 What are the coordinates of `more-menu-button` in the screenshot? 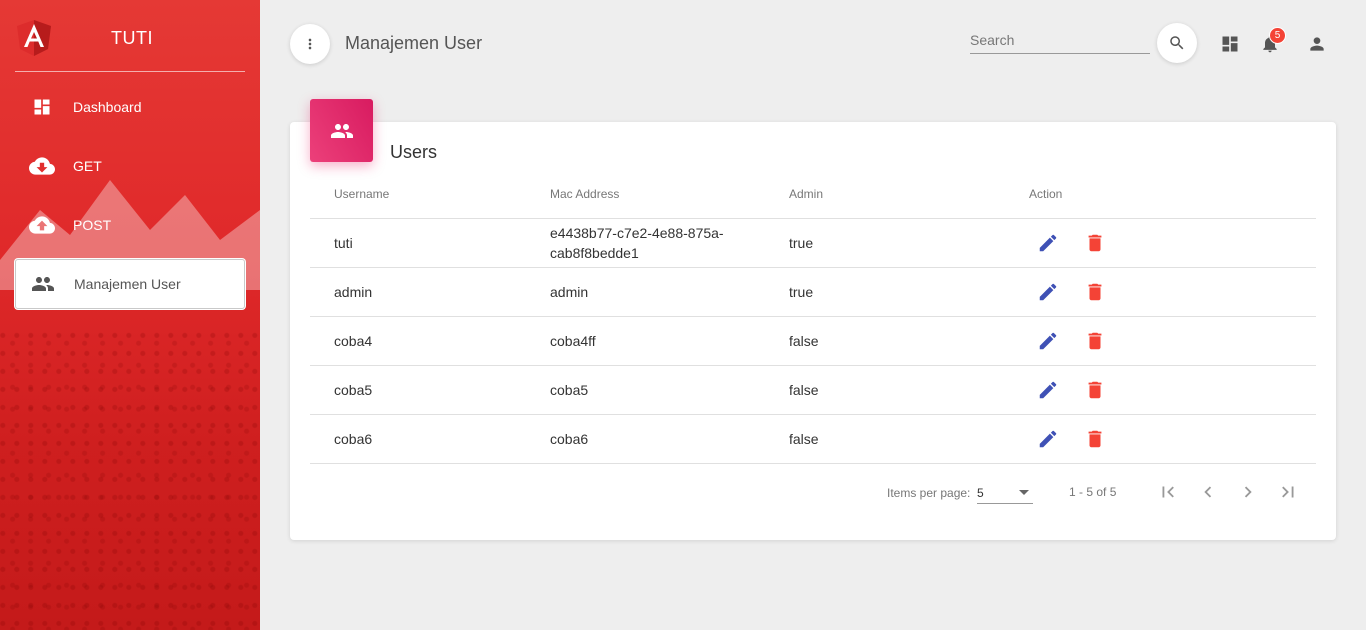 It's located at (310, 44).